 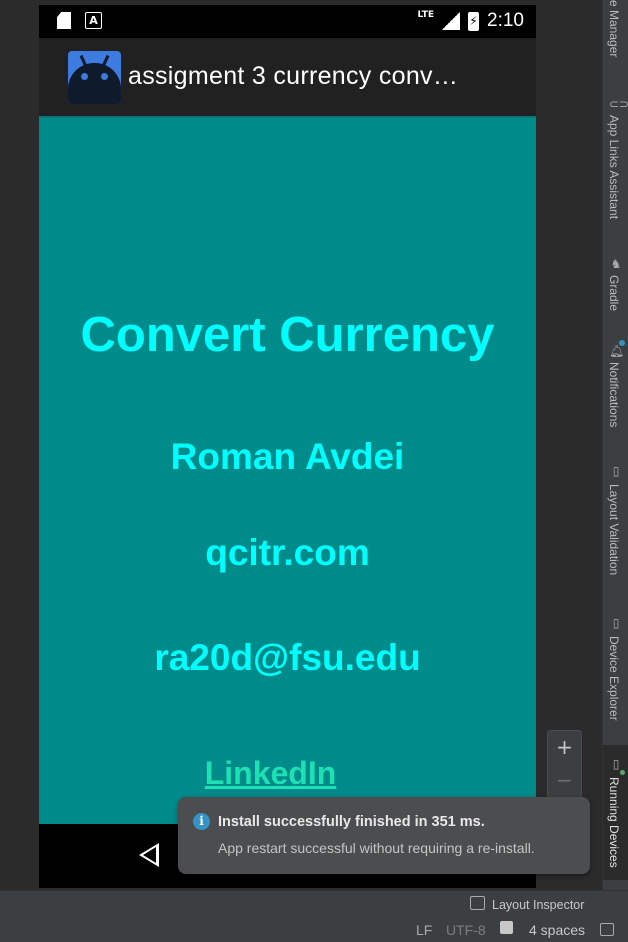 I want to click on android-app-icon, so click(x=94, y=77).